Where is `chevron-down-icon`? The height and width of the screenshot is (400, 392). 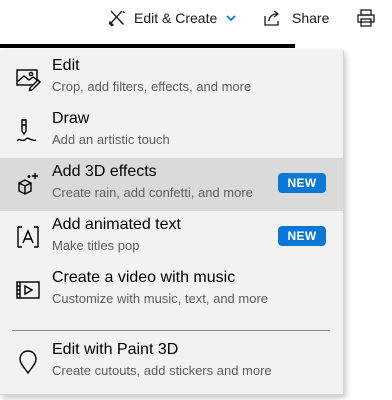 chevron-down-icon is located at coordinates (231, 18).